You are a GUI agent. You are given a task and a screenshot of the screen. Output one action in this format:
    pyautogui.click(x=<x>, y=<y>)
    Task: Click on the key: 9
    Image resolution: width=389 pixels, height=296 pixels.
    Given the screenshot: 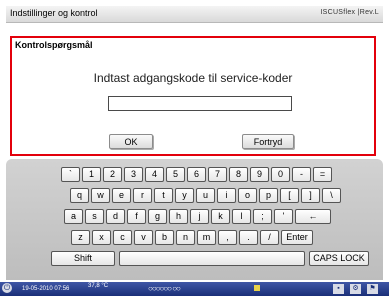 What is the action you would take?
    pyautogui.click(x=259, y=174)
    